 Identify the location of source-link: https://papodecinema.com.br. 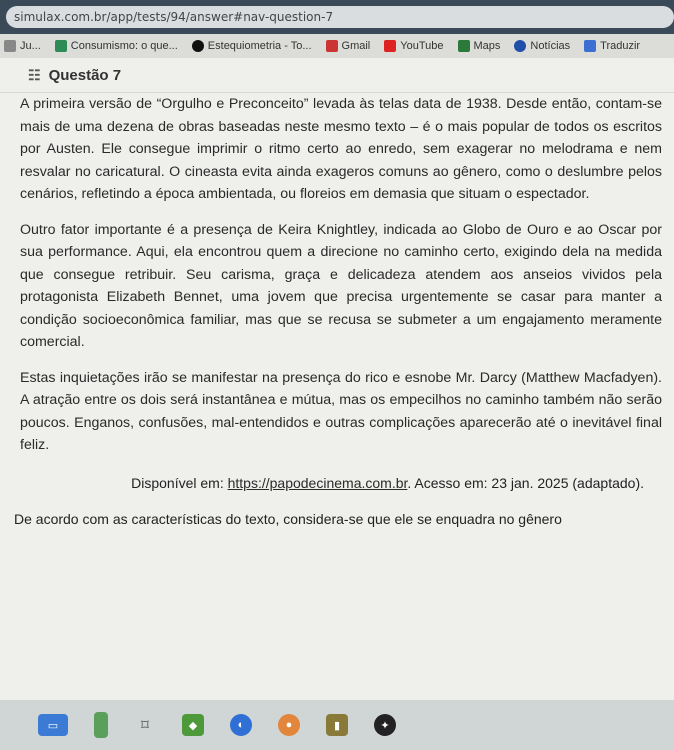
(318, 483).